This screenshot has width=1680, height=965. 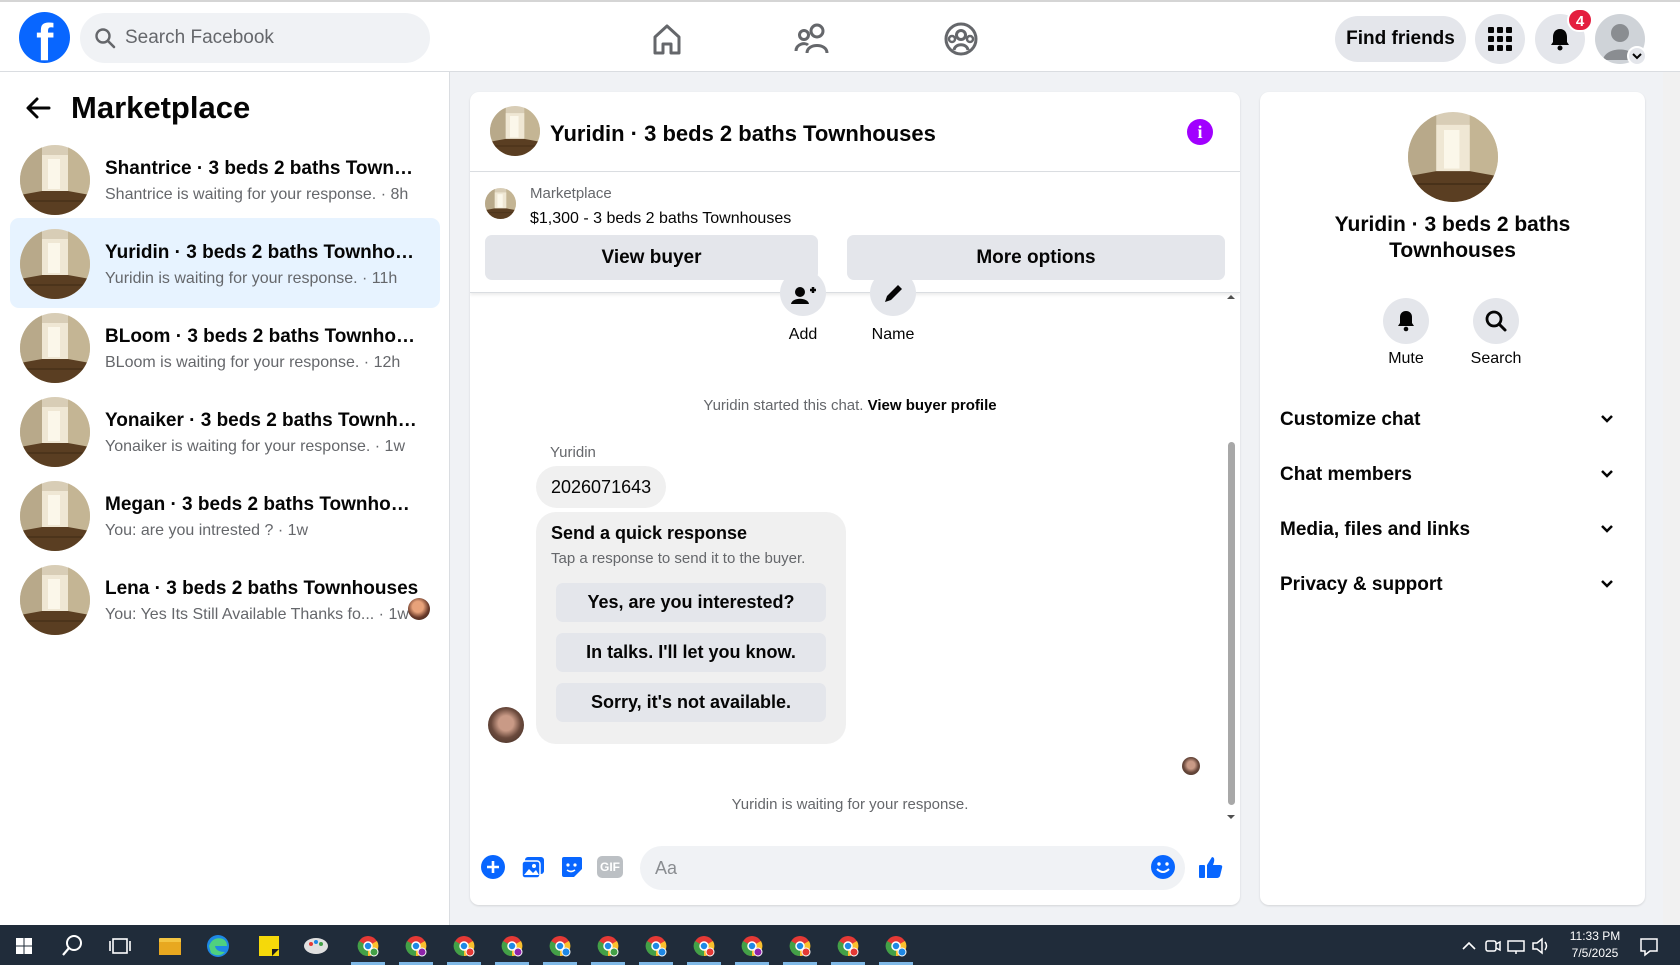 I want to click on clock-time: 11:33 PM, so click(x=1595, y=936).